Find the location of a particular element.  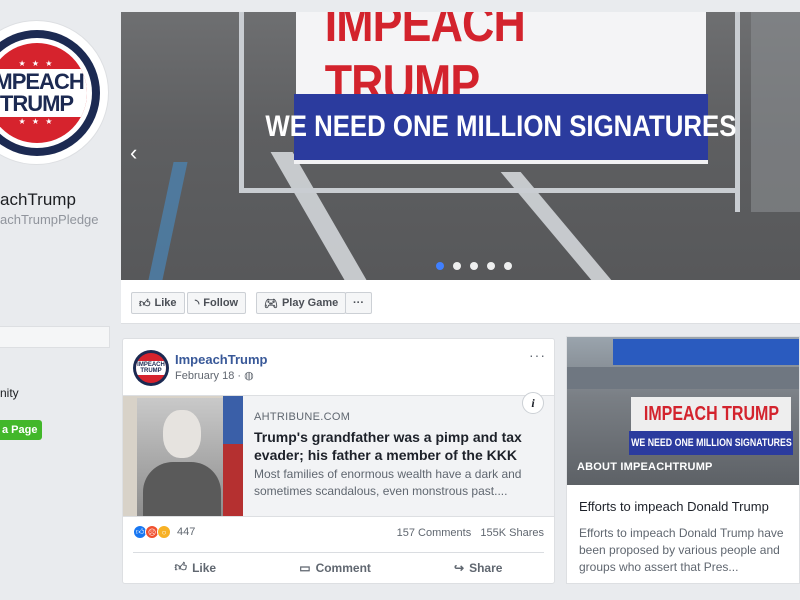

carousel-dots is located at coordinates (474, 266).